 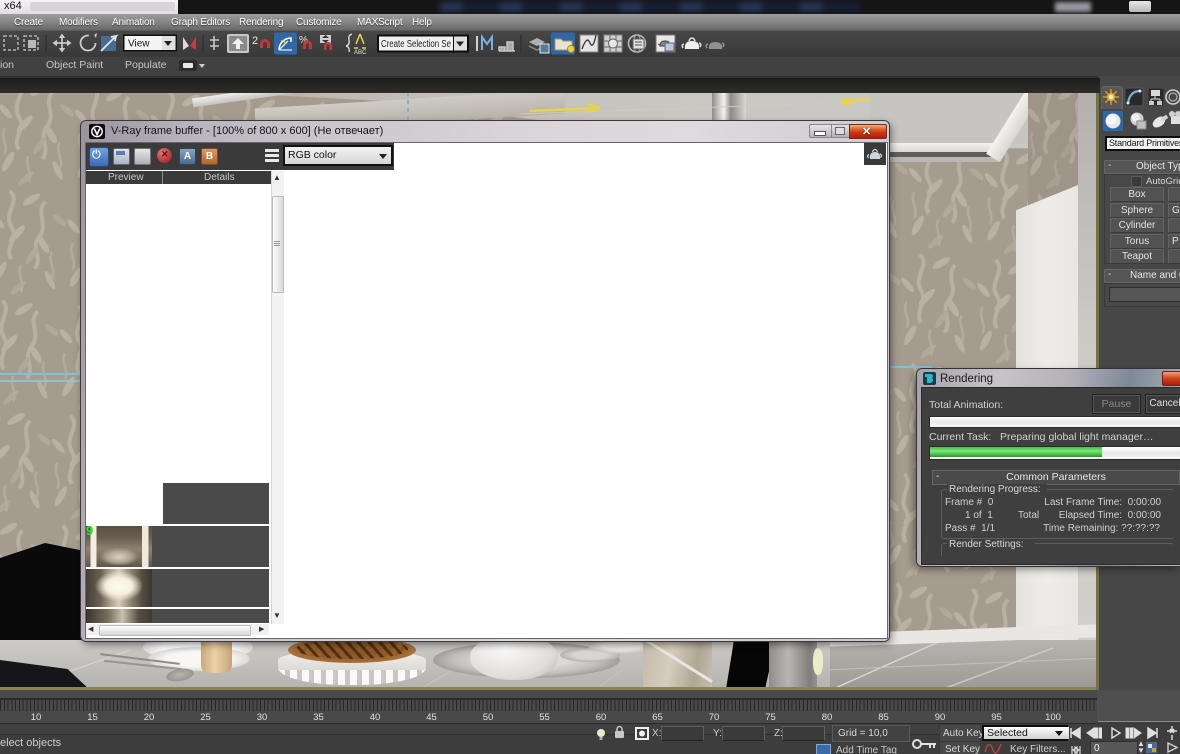 I want to click on svg-text: 2, so click(x=255, y=41).